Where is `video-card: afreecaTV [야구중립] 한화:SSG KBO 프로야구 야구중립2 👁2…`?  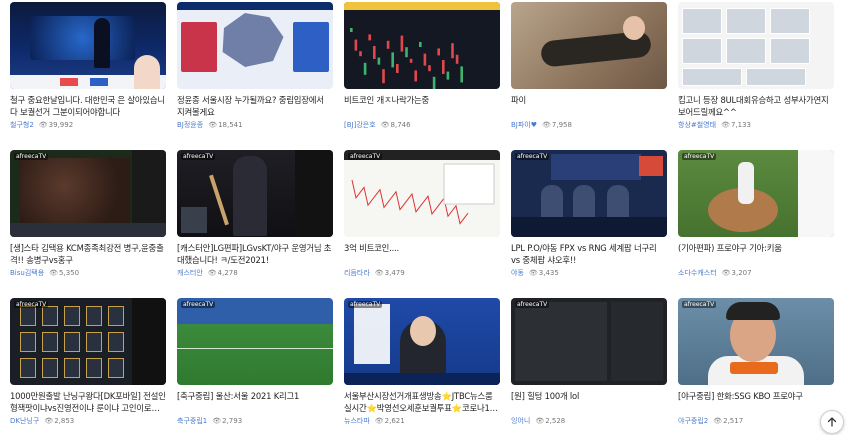
video-card: afreecaTV [야구중립] 한화:SSG KBO 프로야구 야구중립2 👁2… is located at coordinates (756, 366).